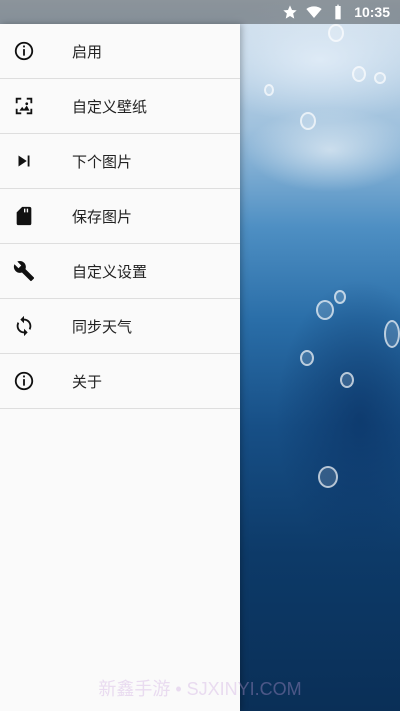 This screenshot has height=711, width=400. What do you see at coordinates (102, 161) in the screenshot?
I see `drawer-item-label: 下个图片` at bounding box center [102, 161].